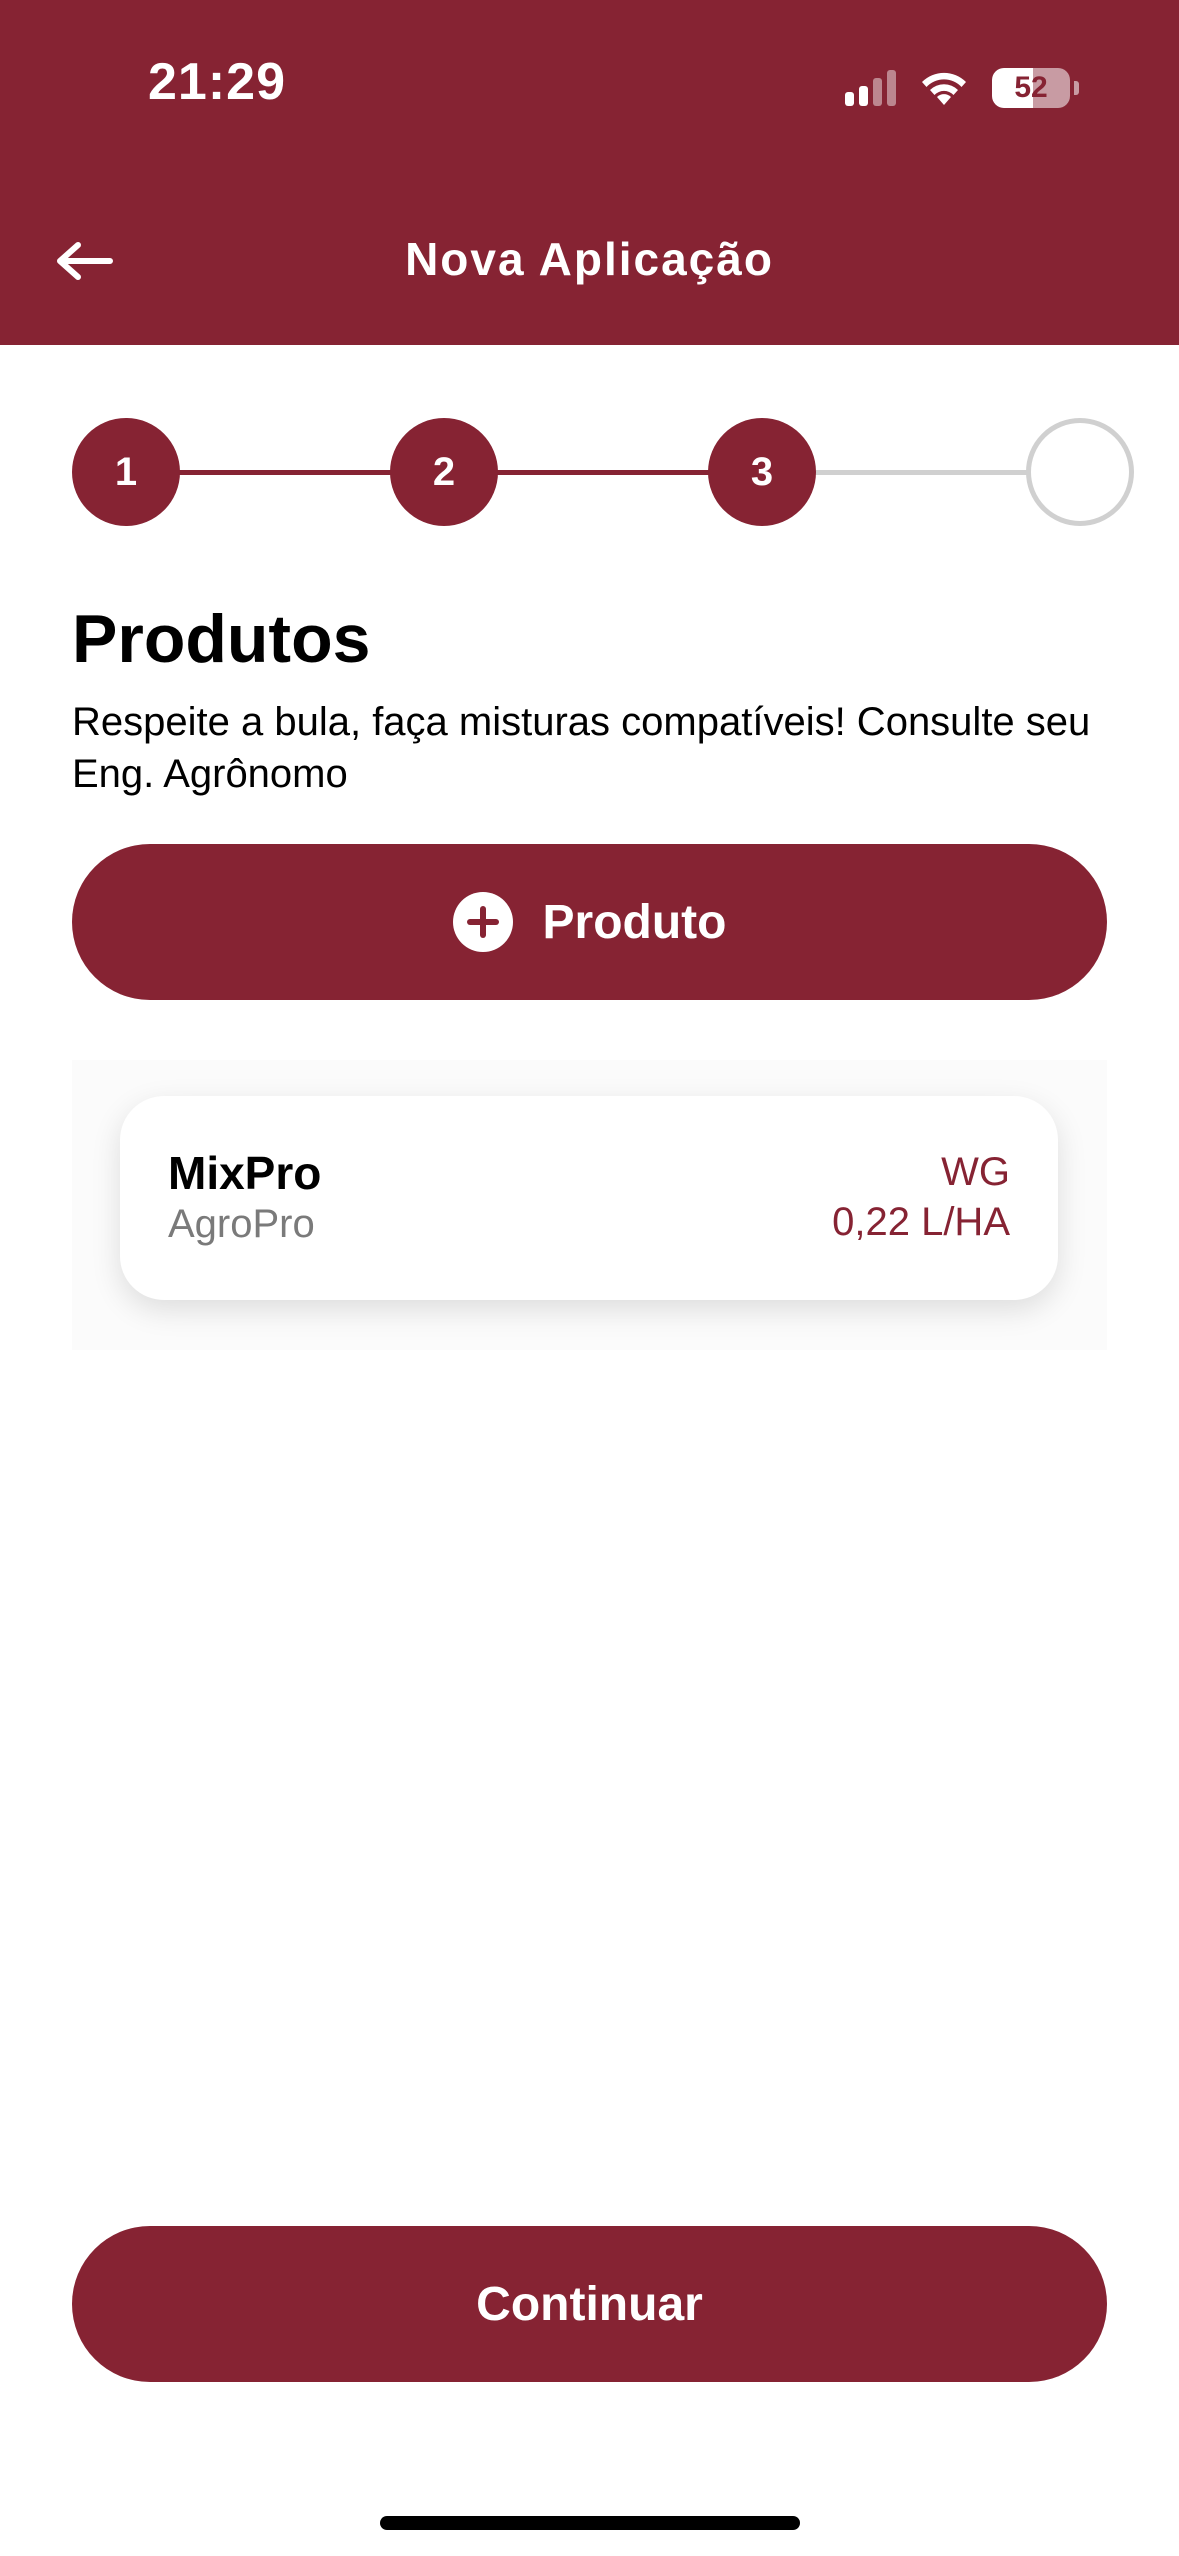 Image resolution: width=1179 pixels, height=2556 pixels. What do you see at coordinates (589, 2304) in the screenshot?
I see `continue-button: Continuar` at bounding box center [589, 2304].